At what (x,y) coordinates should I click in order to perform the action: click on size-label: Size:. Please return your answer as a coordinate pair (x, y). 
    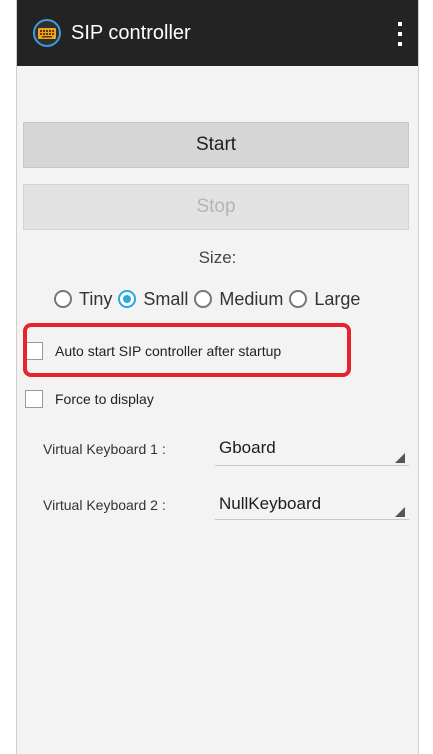
    Looking at the image, I should click on (217, 257).